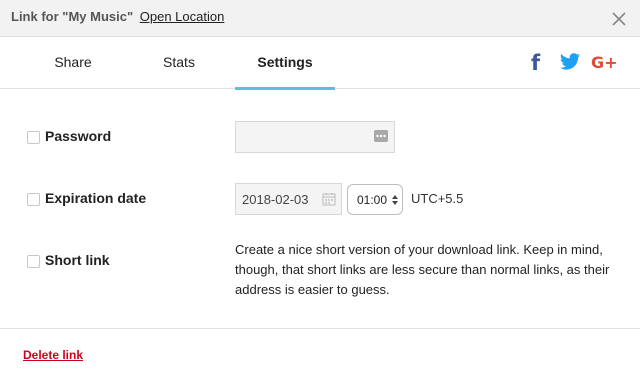 The width and height of the screenshot is (640, 381). I want to click on expiration-date-input: 2018-02-03, so click(288, 199).